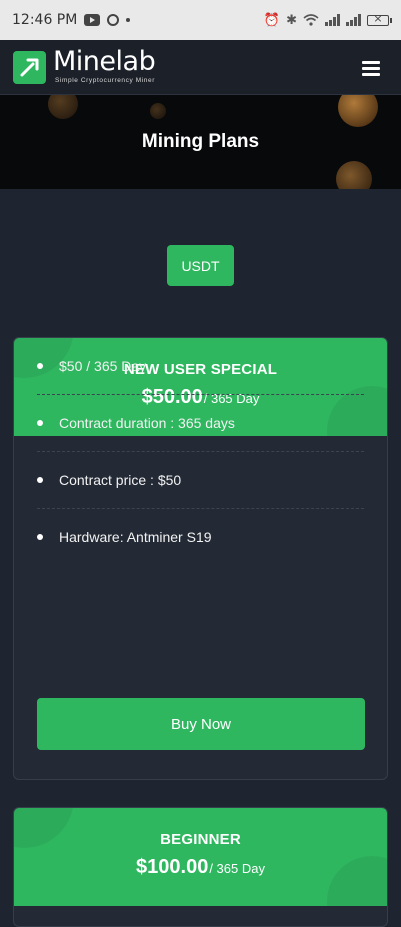  I want to click on status-bar: 12:46 PM ⏰ ✱ ×, so click(200, 20).